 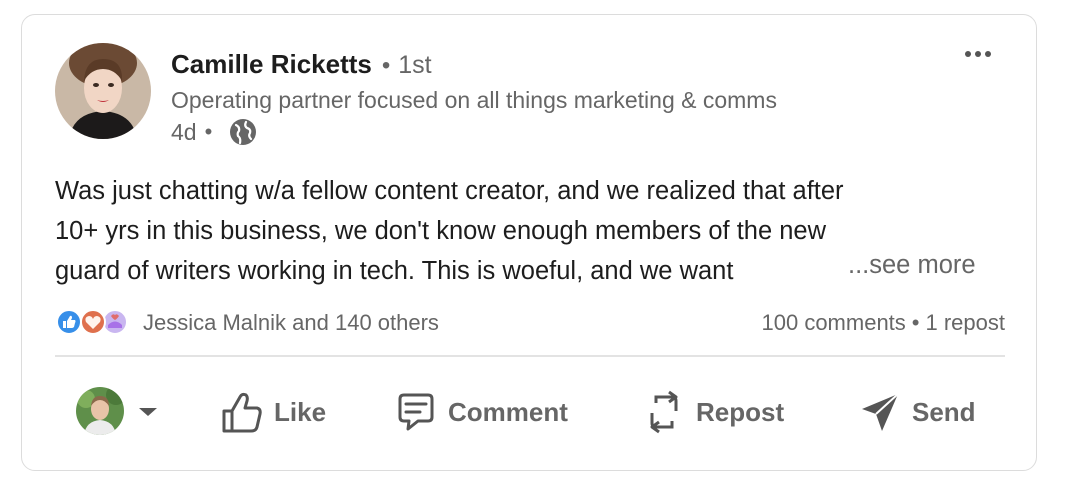 What do you see at coordinates (184, 131) in the screenshot?
I see `post-time: 4d` at bounding box center [184, 131].